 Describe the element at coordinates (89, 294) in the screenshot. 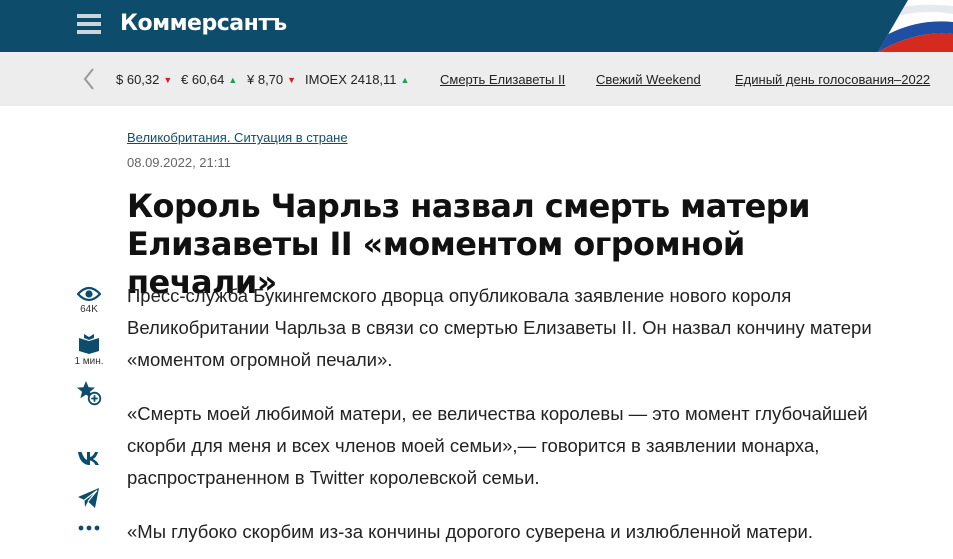

I see `eye-icon` at that location.